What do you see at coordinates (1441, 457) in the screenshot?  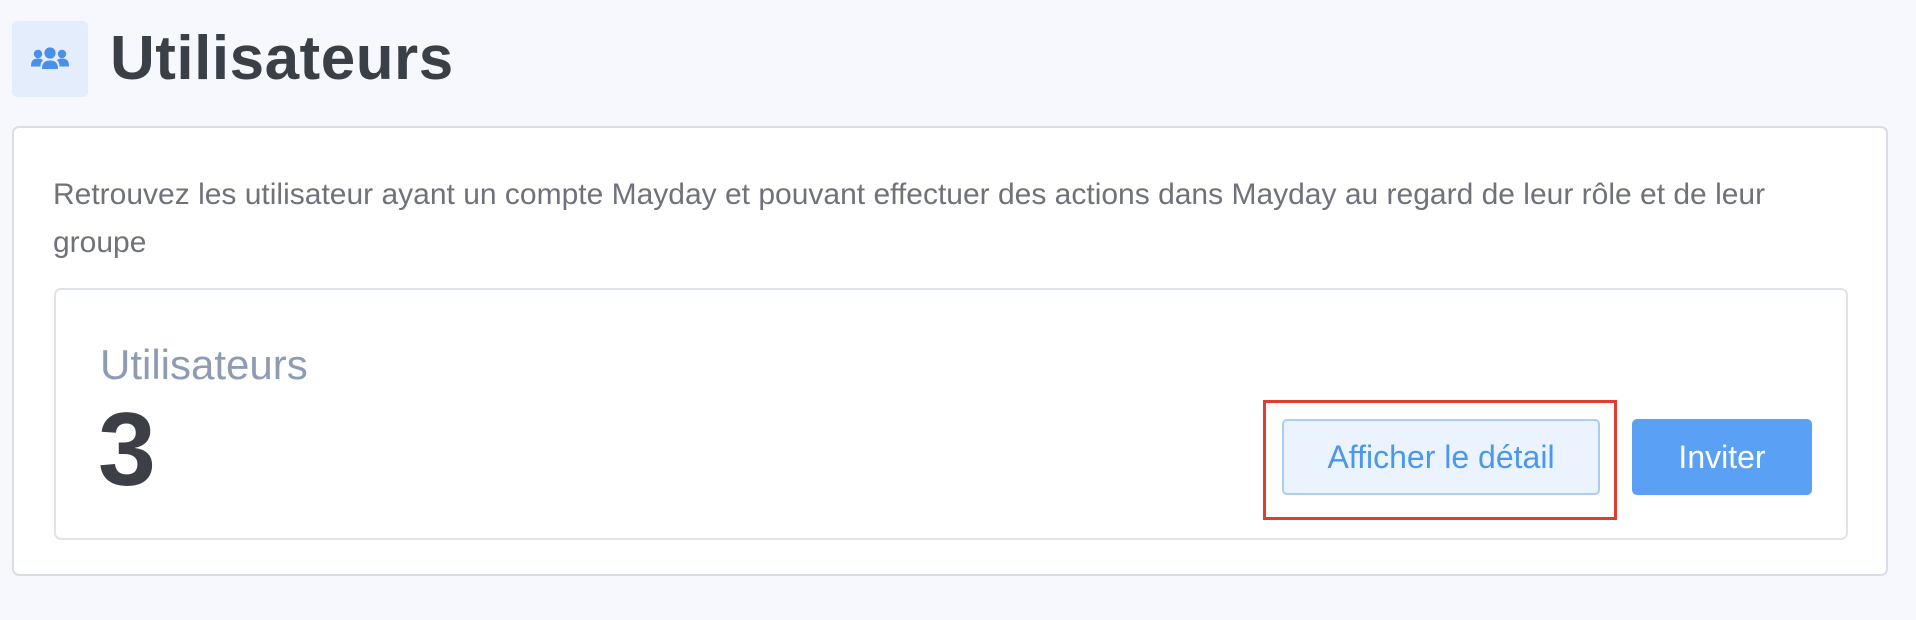 I see `show-details-button: Afficher le détail` at bounding box center [1441, 457].